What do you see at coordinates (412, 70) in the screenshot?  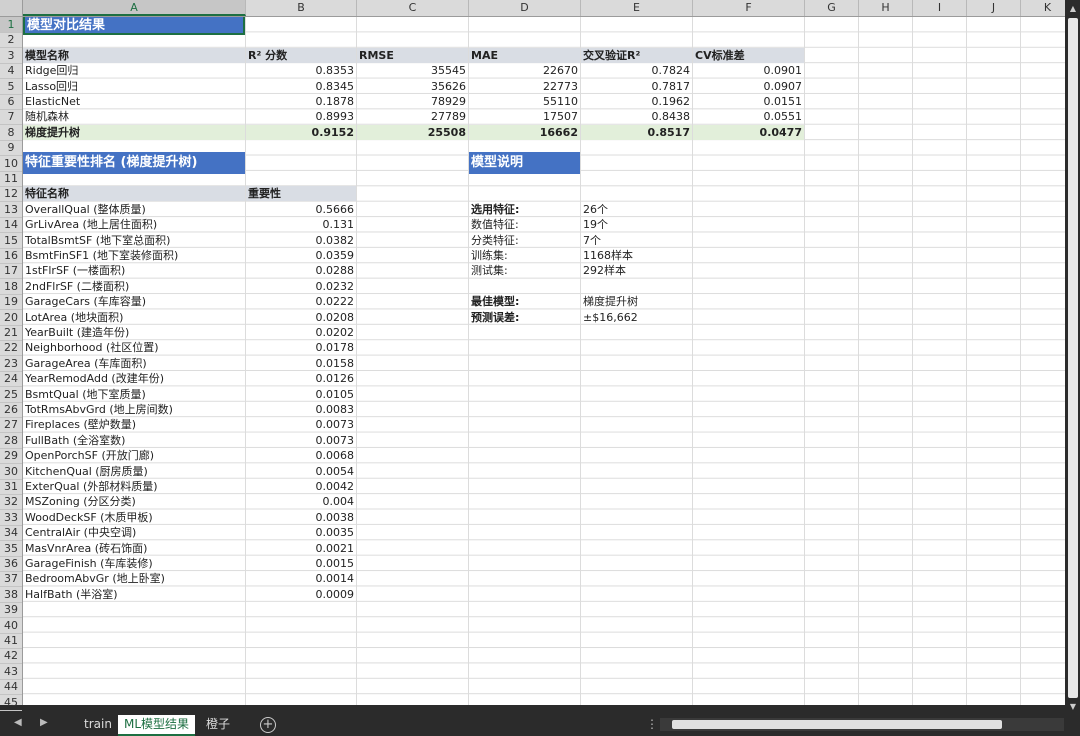 I see `table-cell: 35545` at bounding box center [412, 70].